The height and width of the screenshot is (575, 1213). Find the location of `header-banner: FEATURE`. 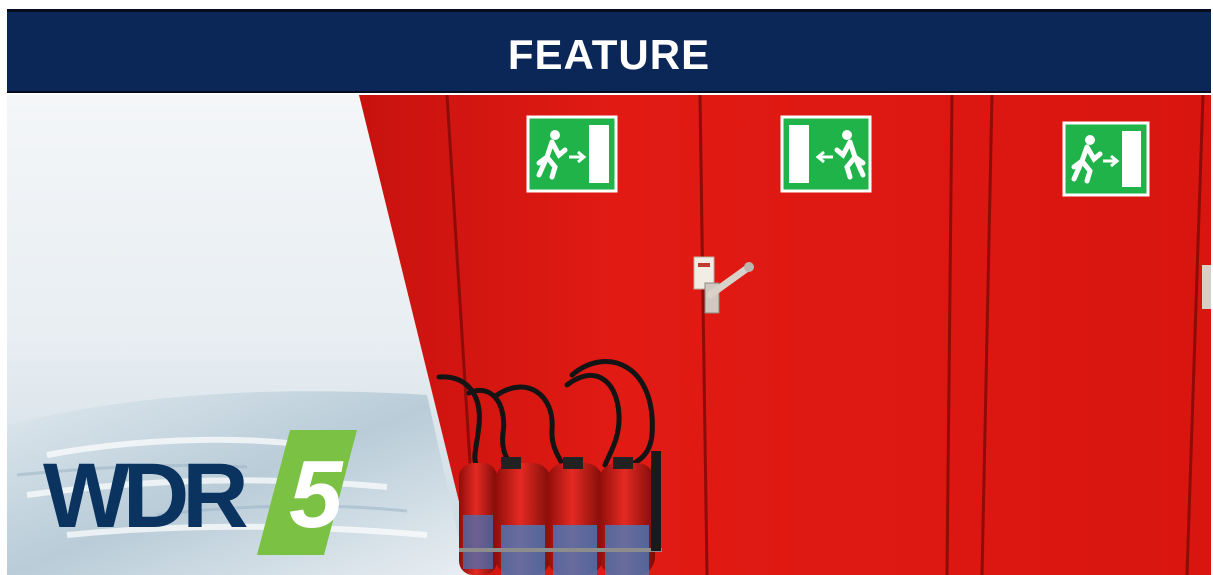

header-banner: FEATURE is located at coordinates (609, 51).